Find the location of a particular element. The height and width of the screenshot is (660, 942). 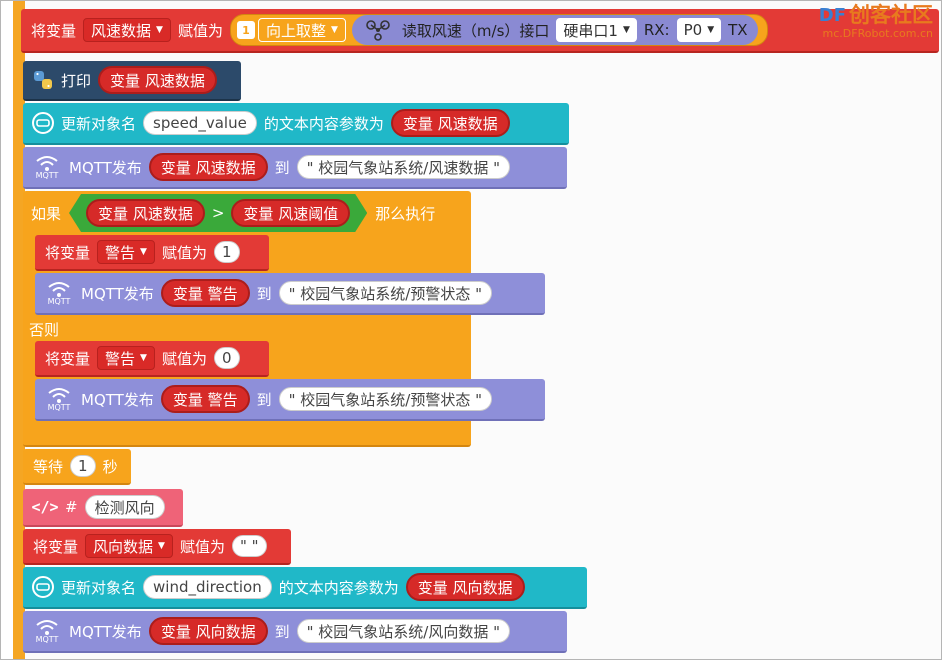

watermark: DF 创客社区 mc.DFRobot.com.cn is located at coordinates (876, 22).